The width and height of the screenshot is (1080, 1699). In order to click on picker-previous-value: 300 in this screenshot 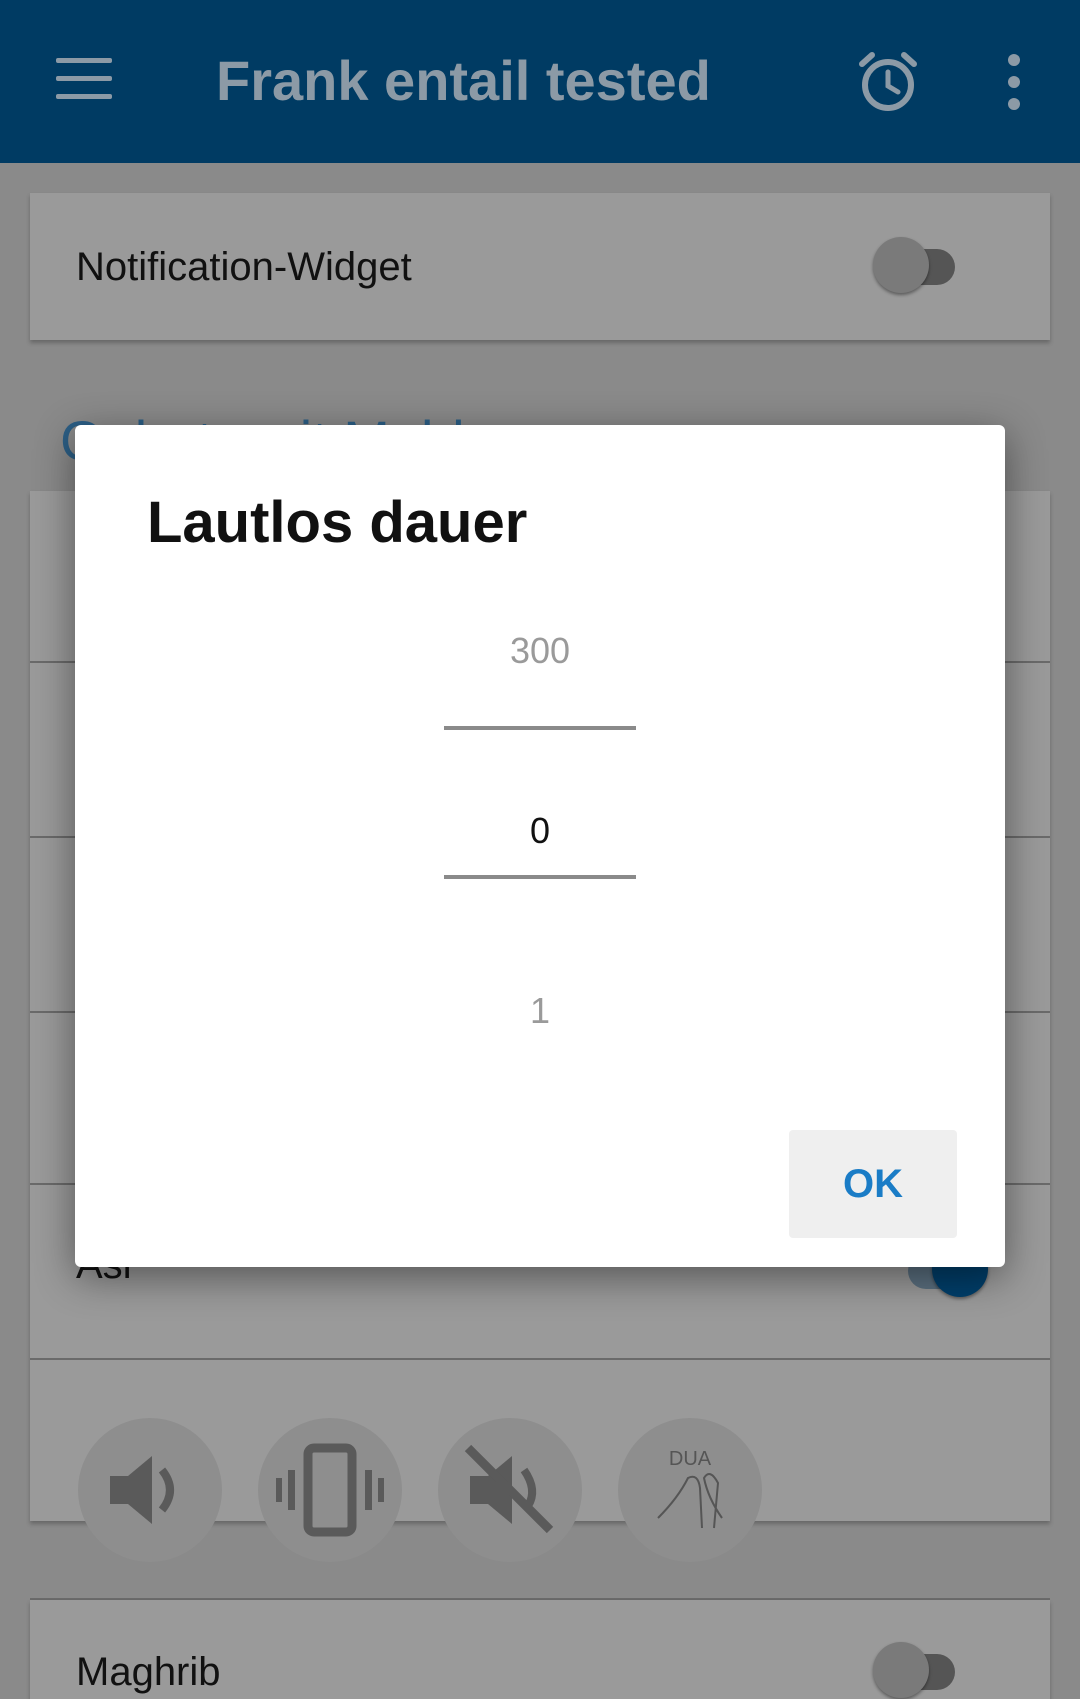, I will do `click(540, 651)`.